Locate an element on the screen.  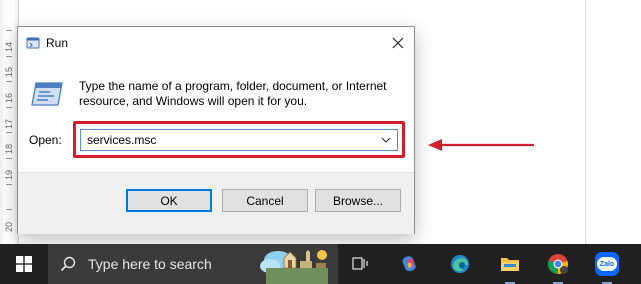
search-placeholder: Type here to search is located at coordinates (150, 264).